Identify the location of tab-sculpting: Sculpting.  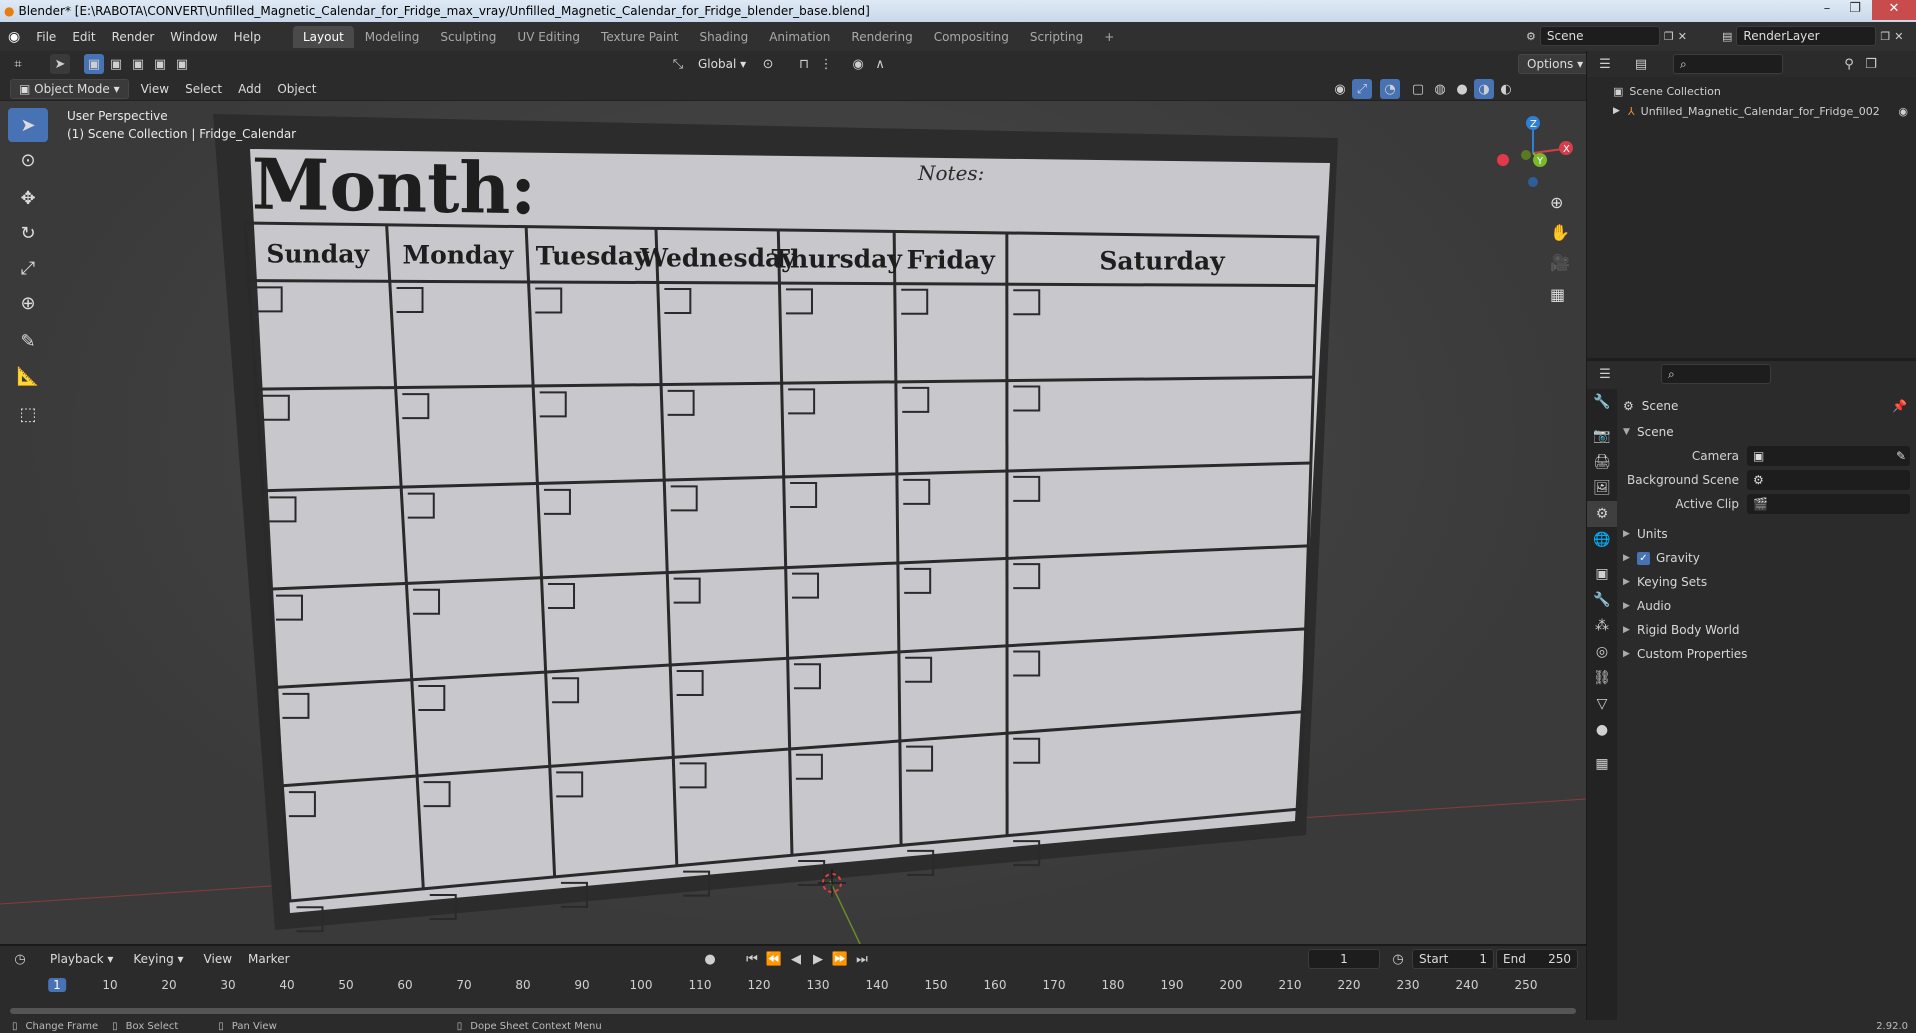
(468, 37).